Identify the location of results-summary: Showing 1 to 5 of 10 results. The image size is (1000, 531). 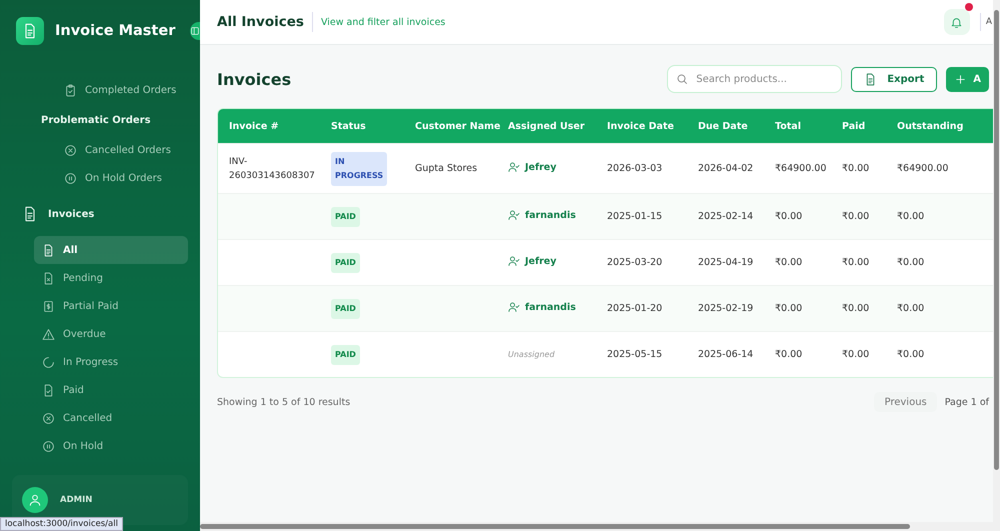
(283, 402).